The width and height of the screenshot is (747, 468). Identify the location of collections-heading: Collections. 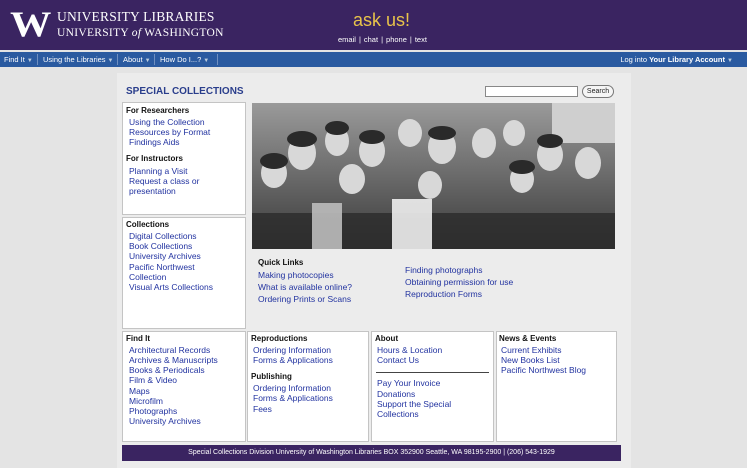
(148, 224).